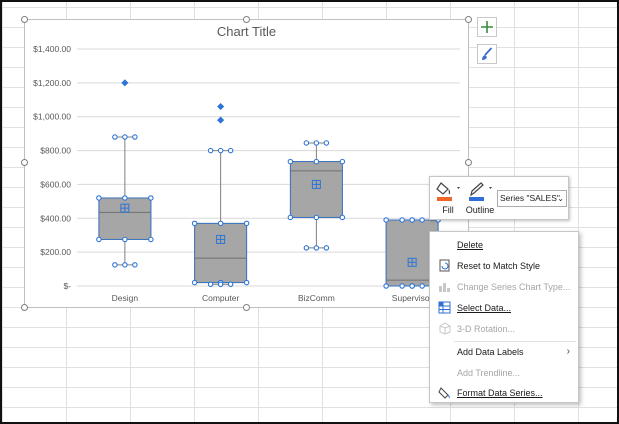 The image size is (619, 424). Describe the element at coordinates (470, 245) in the screenshot. I see `menu-item-delete-label: Delete` at that location.